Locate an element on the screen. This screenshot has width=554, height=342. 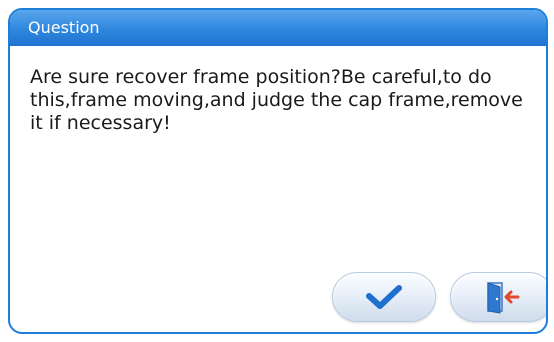
exit-door-icon is located at coordinates (502, 297).